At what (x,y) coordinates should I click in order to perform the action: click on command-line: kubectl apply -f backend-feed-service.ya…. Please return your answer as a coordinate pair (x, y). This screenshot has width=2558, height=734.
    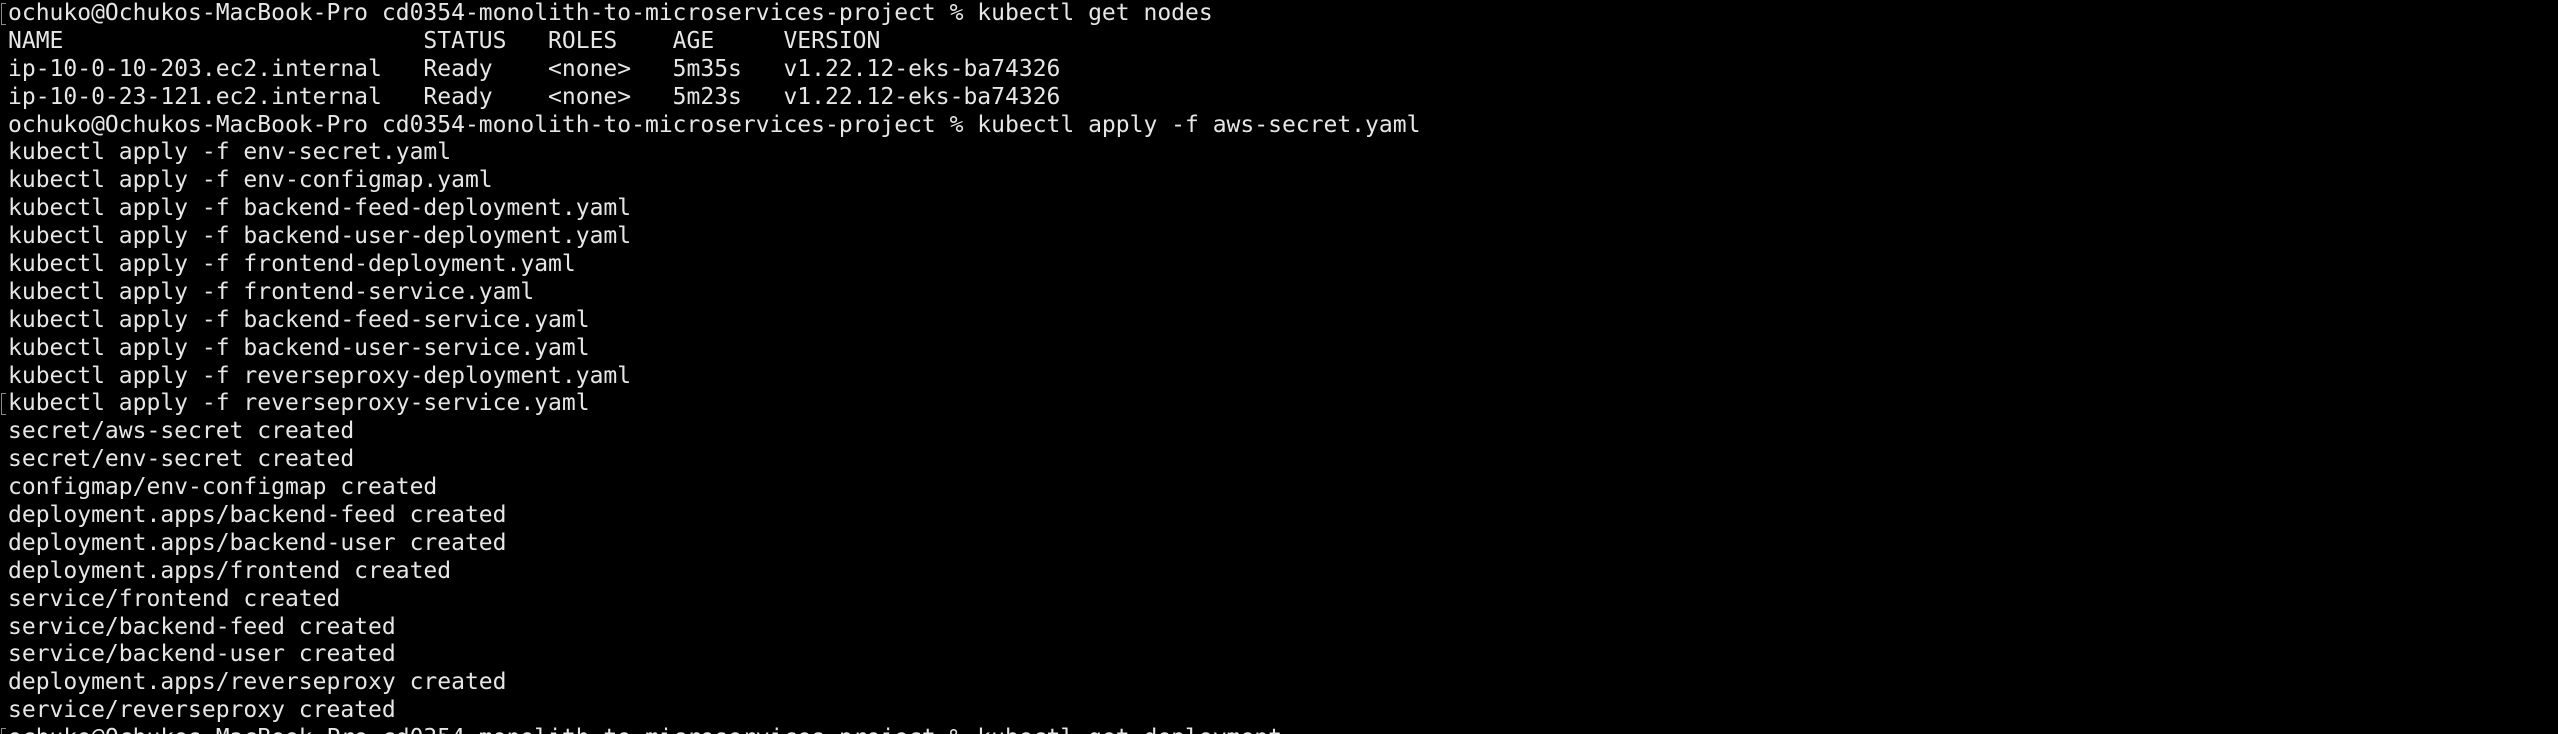
    Looking at the image, I should click on (299, 319).